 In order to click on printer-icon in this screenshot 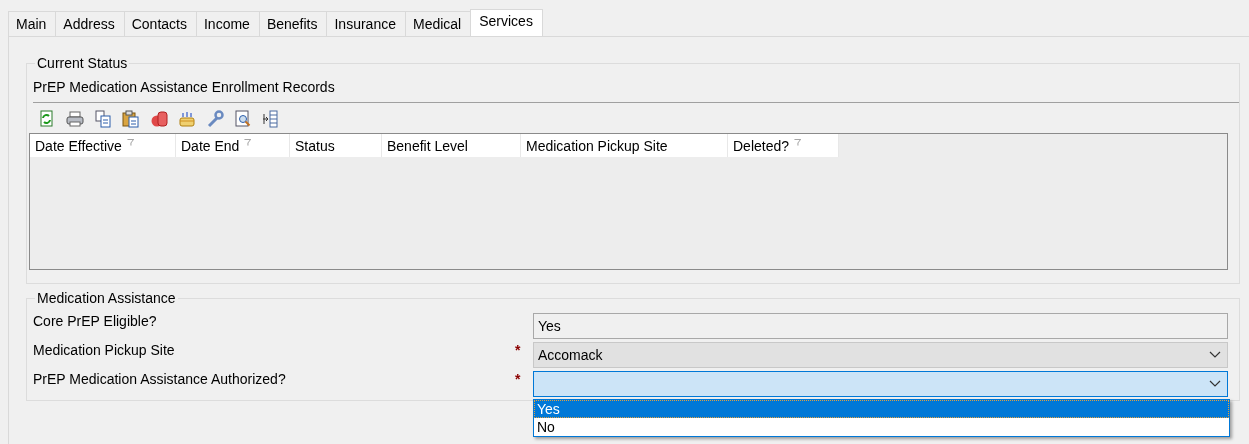, I will do `click(75, 119)`.